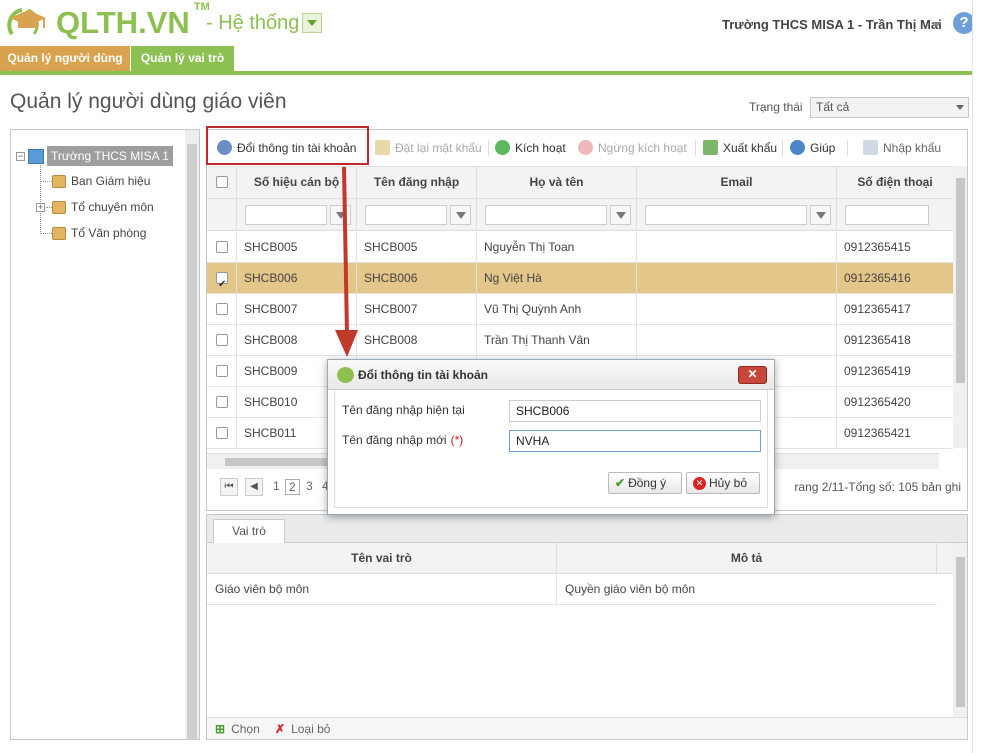 The height and width of the screenshot is (753, 989). I want to click on table-cell-phone: 0912365418, so click(877, 340).